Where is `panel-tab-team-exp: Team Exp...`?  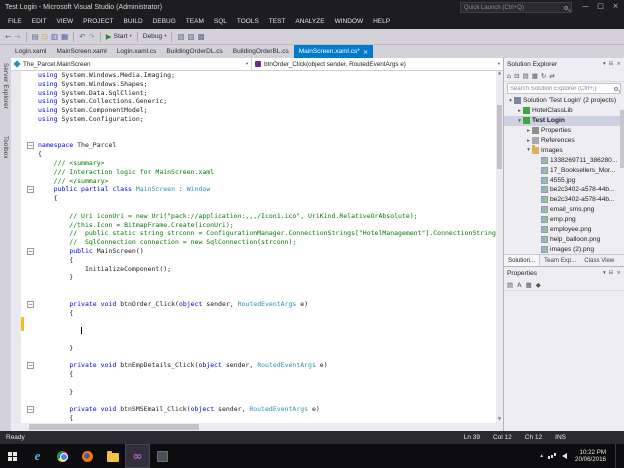
panel-tab-team-exp: Team Exp... is located at coordinates (560, 260).